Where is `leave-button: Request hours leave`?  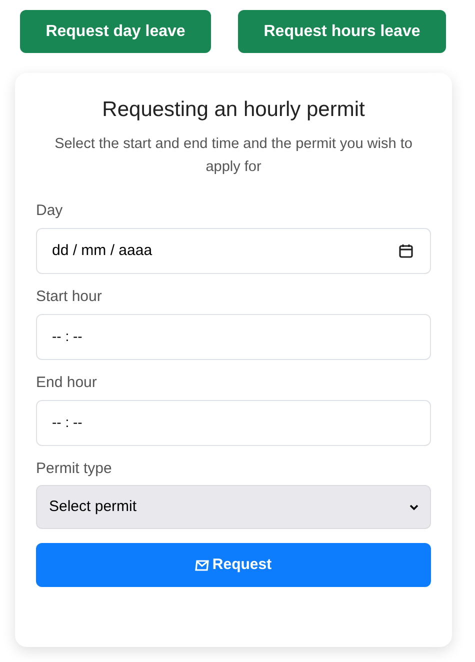
leave-button: Request hours leave is located at coordinates (342, 31).